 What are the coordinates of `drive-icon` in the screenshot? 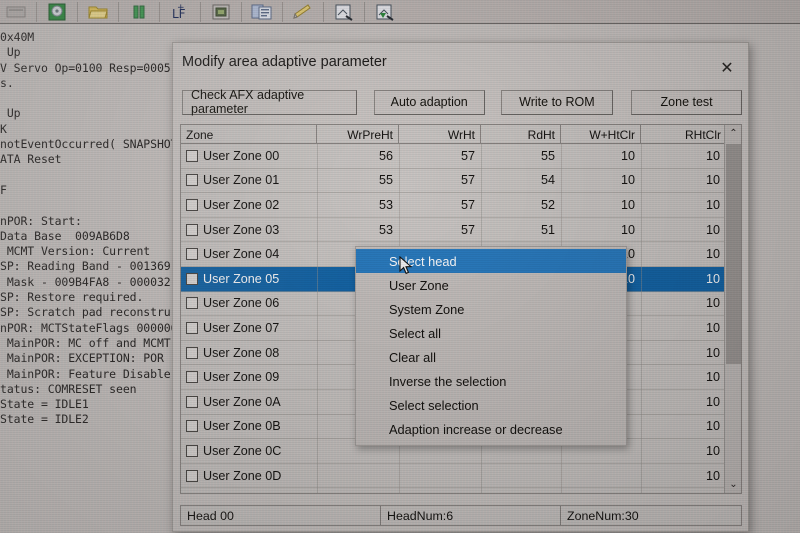 It's located at (57, 12).